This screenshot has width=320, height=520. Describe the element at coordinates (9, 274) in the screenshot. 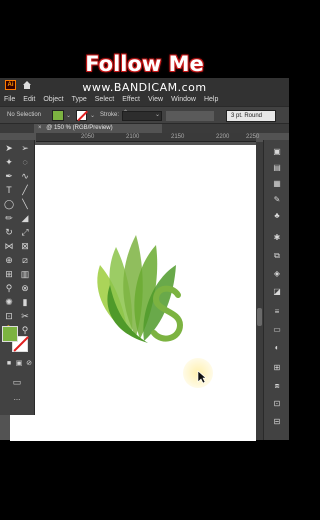

I see `mesh-tool-icon: ⊞` at that location.